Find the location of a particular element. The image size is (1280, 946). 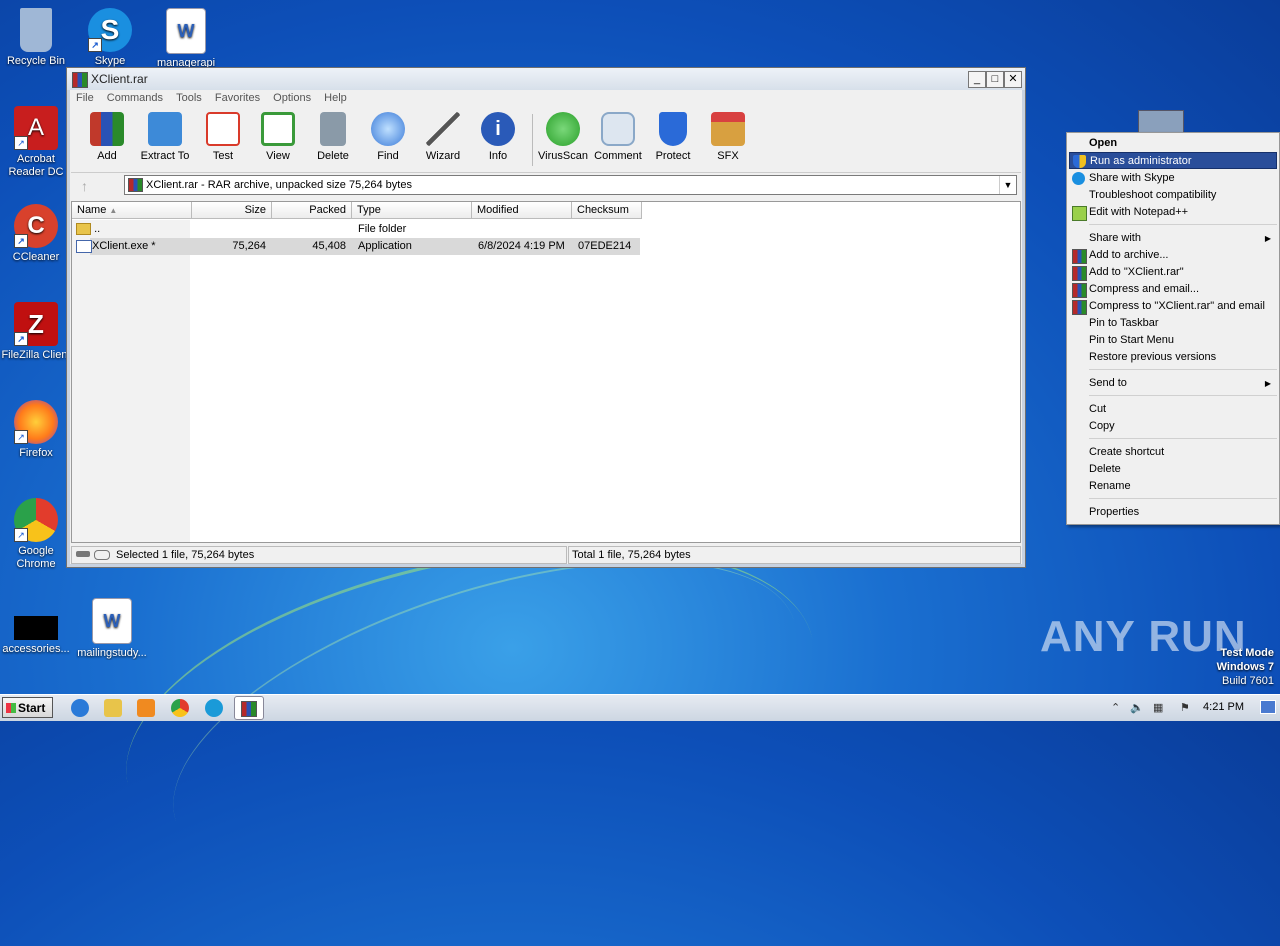

title-bar: XClient.rar _ □ ✕ is located at coordinates (546, 79).